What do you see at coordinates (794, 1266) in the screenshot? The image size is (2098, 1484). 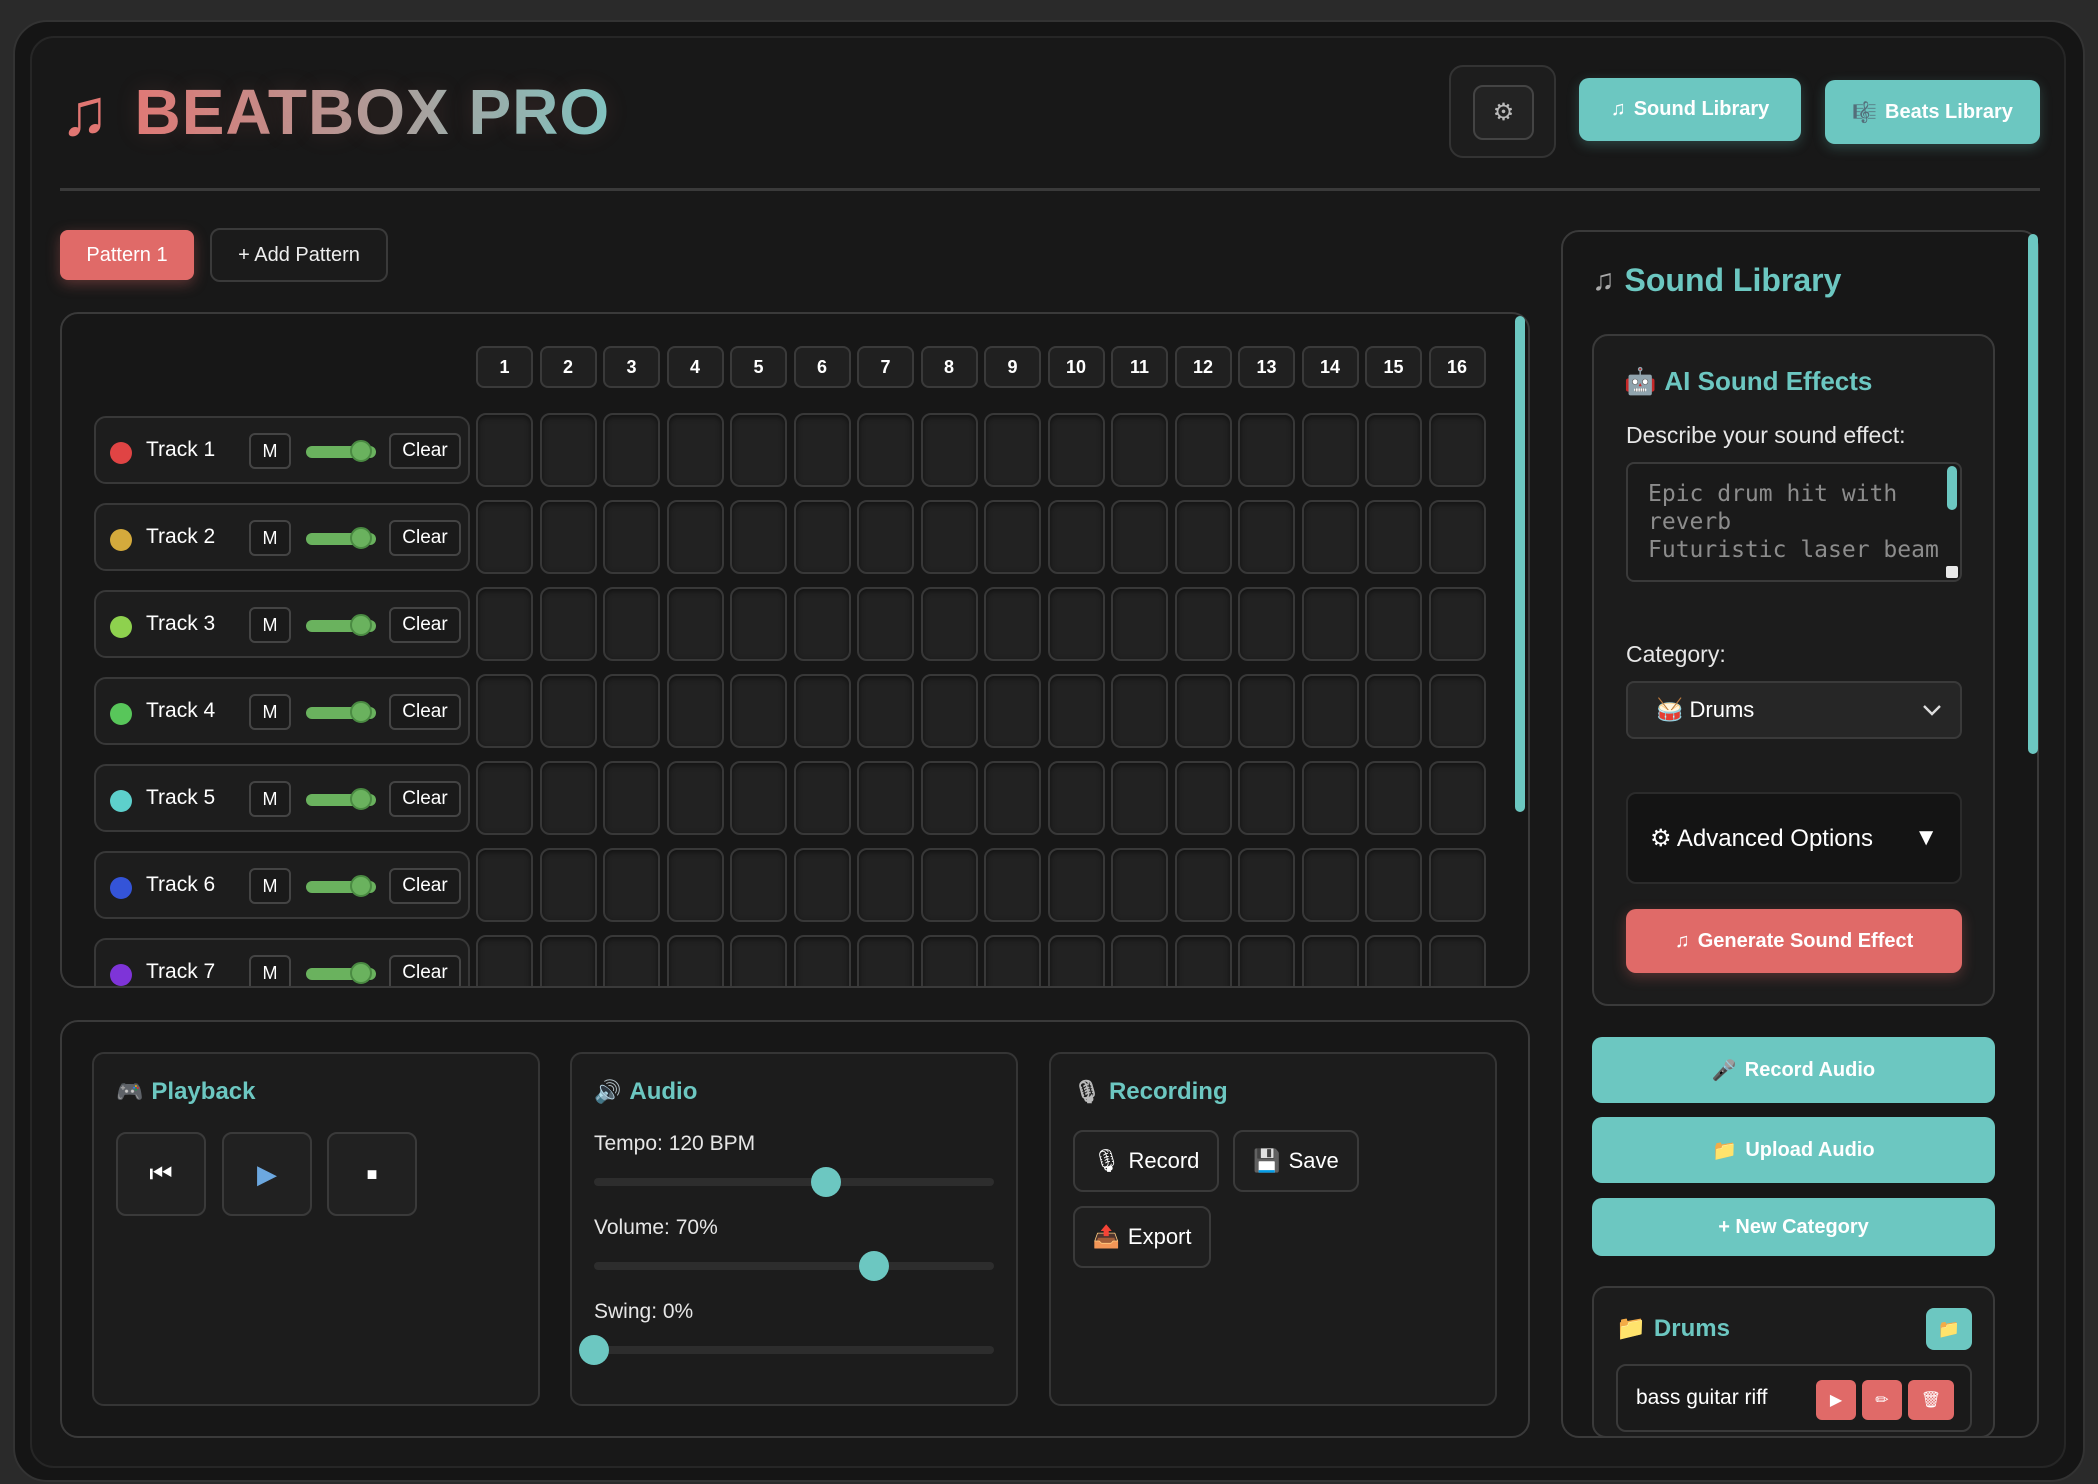 I see `volume-slider` at bounding box center [794, 1266].